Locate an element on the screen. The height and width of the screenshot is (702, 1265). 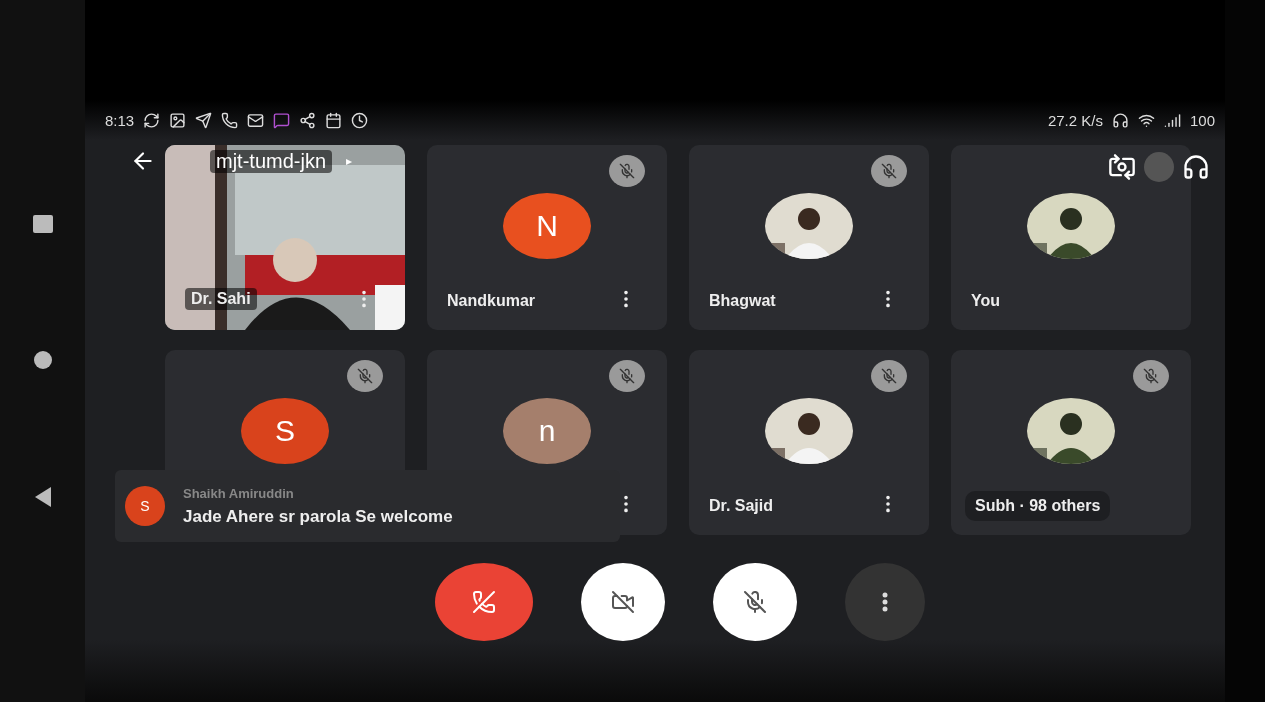
mic-off-icon is located at coordinates (755, 602).